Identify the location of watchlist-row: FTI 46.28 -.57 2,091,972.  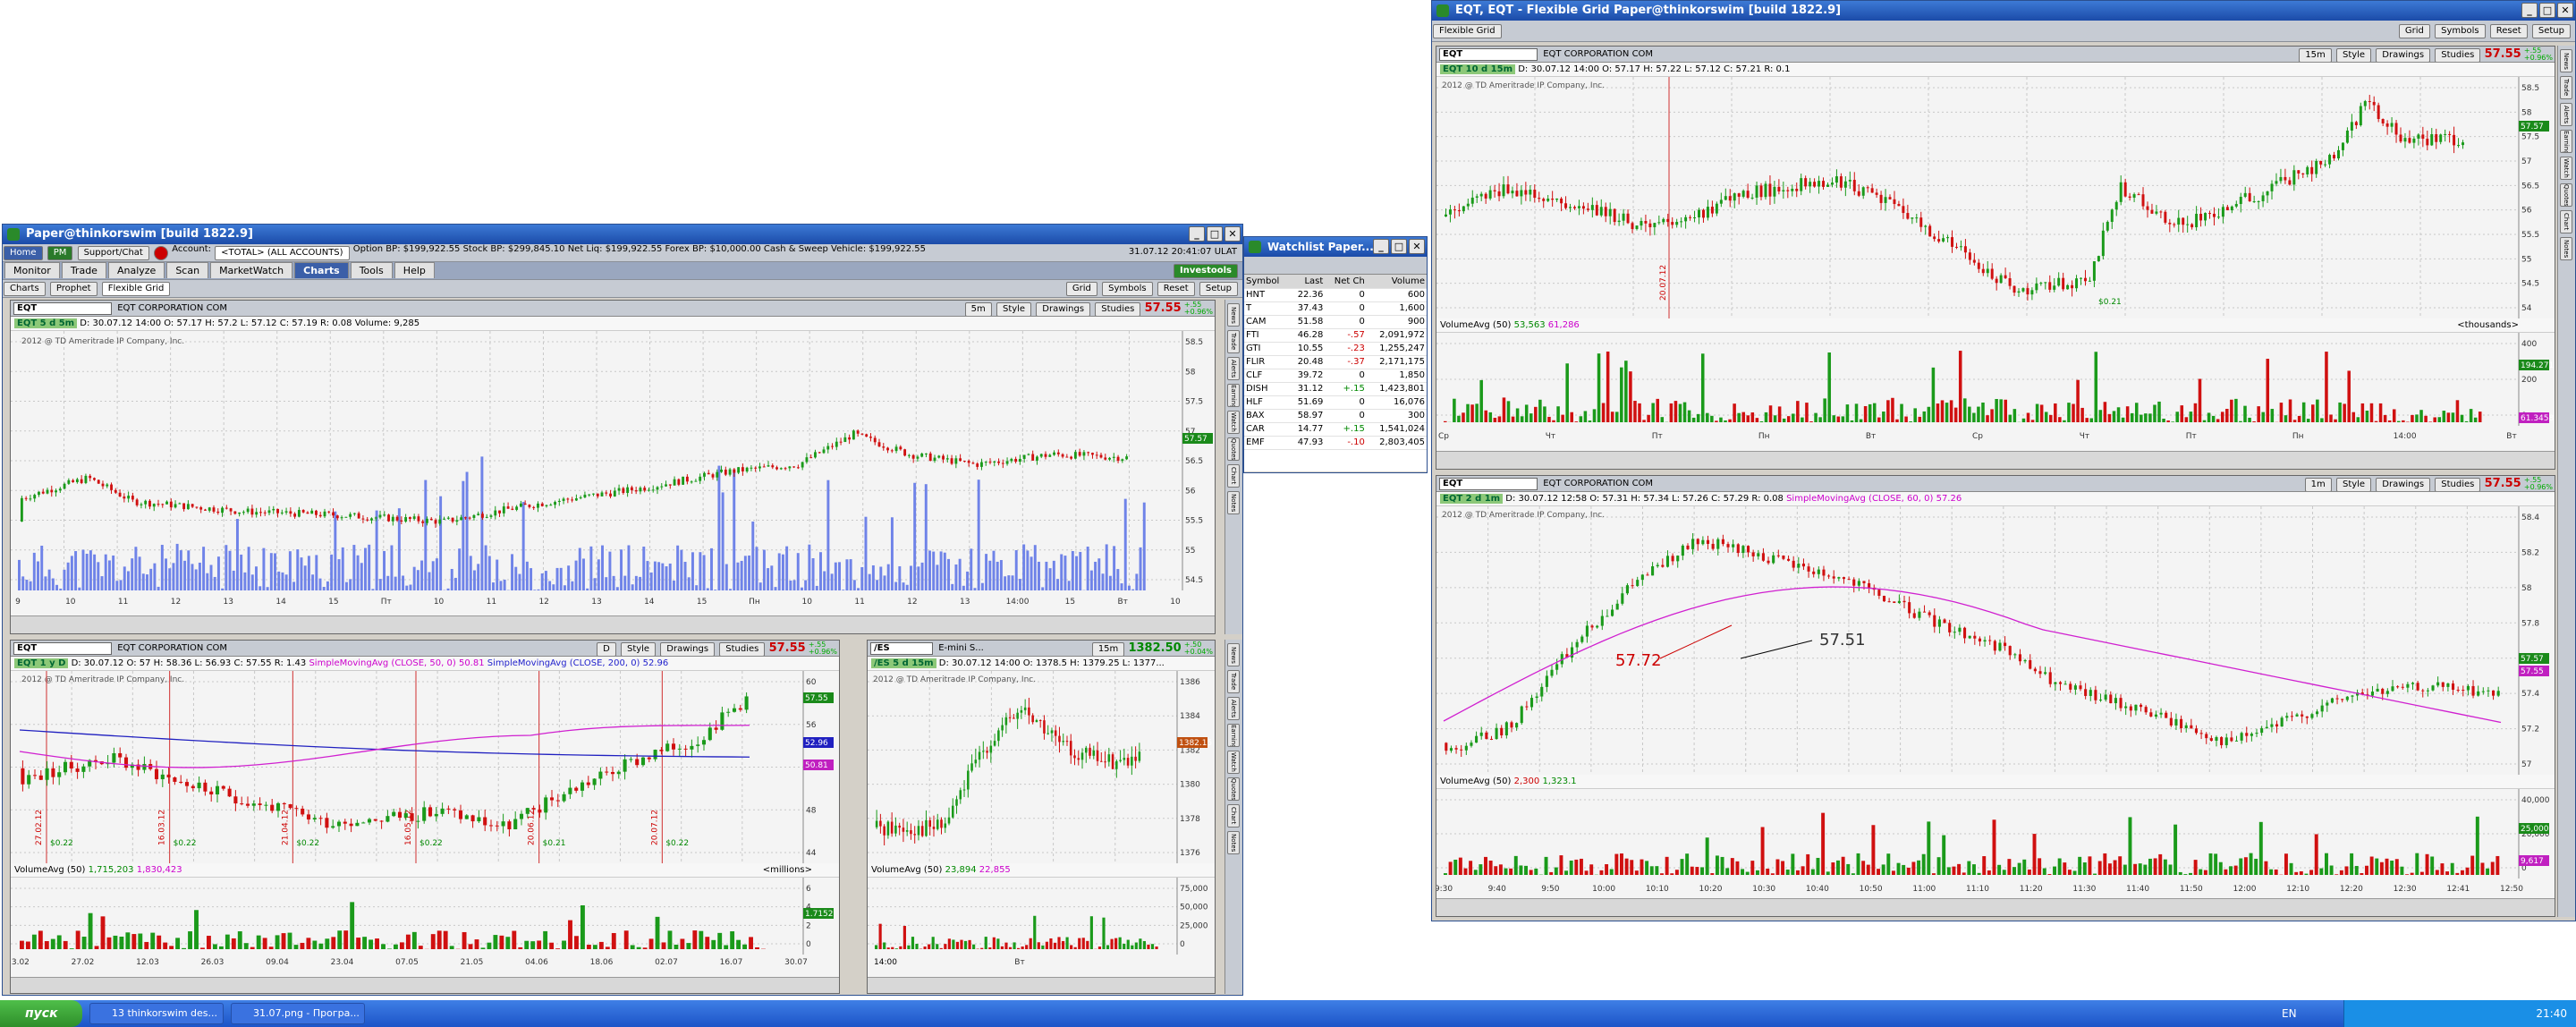
(1335, 335).